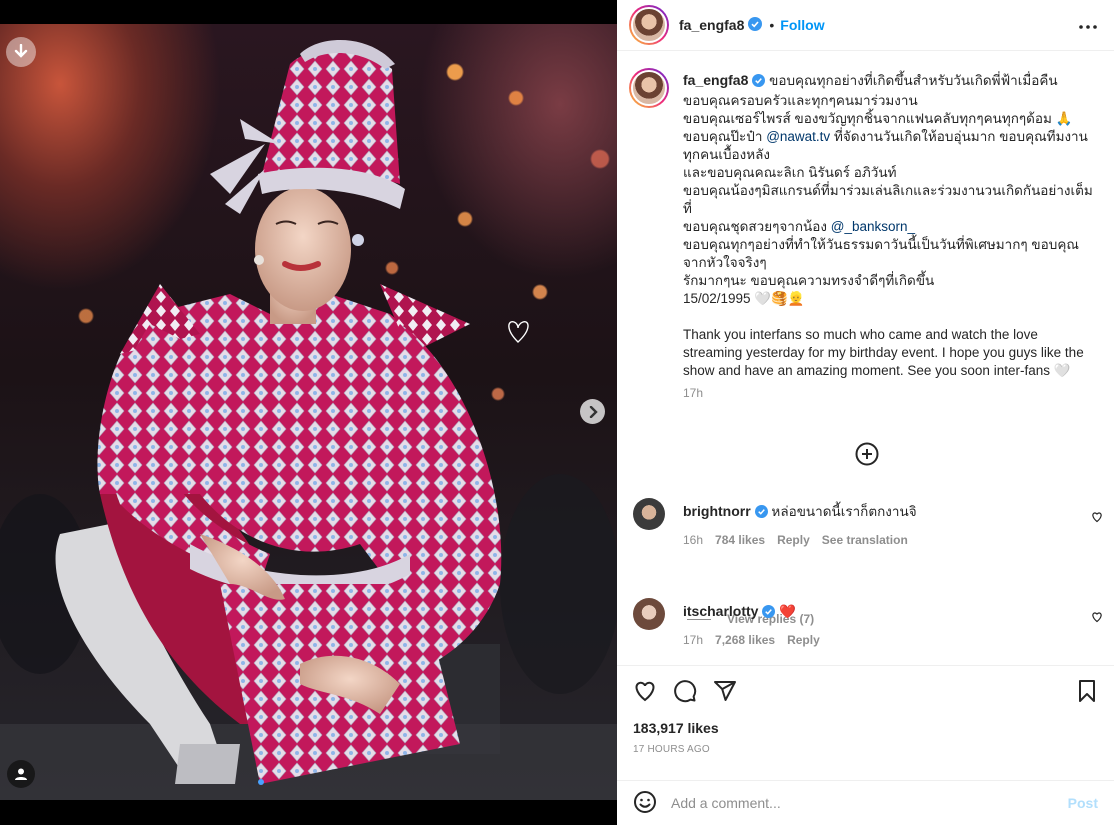 This screenshot has width=1114, height=825. What do you see at coordinates (1083, 803) in the screenshot?
I see `post-comment-button: Post` at bounding box center [1083, 803].